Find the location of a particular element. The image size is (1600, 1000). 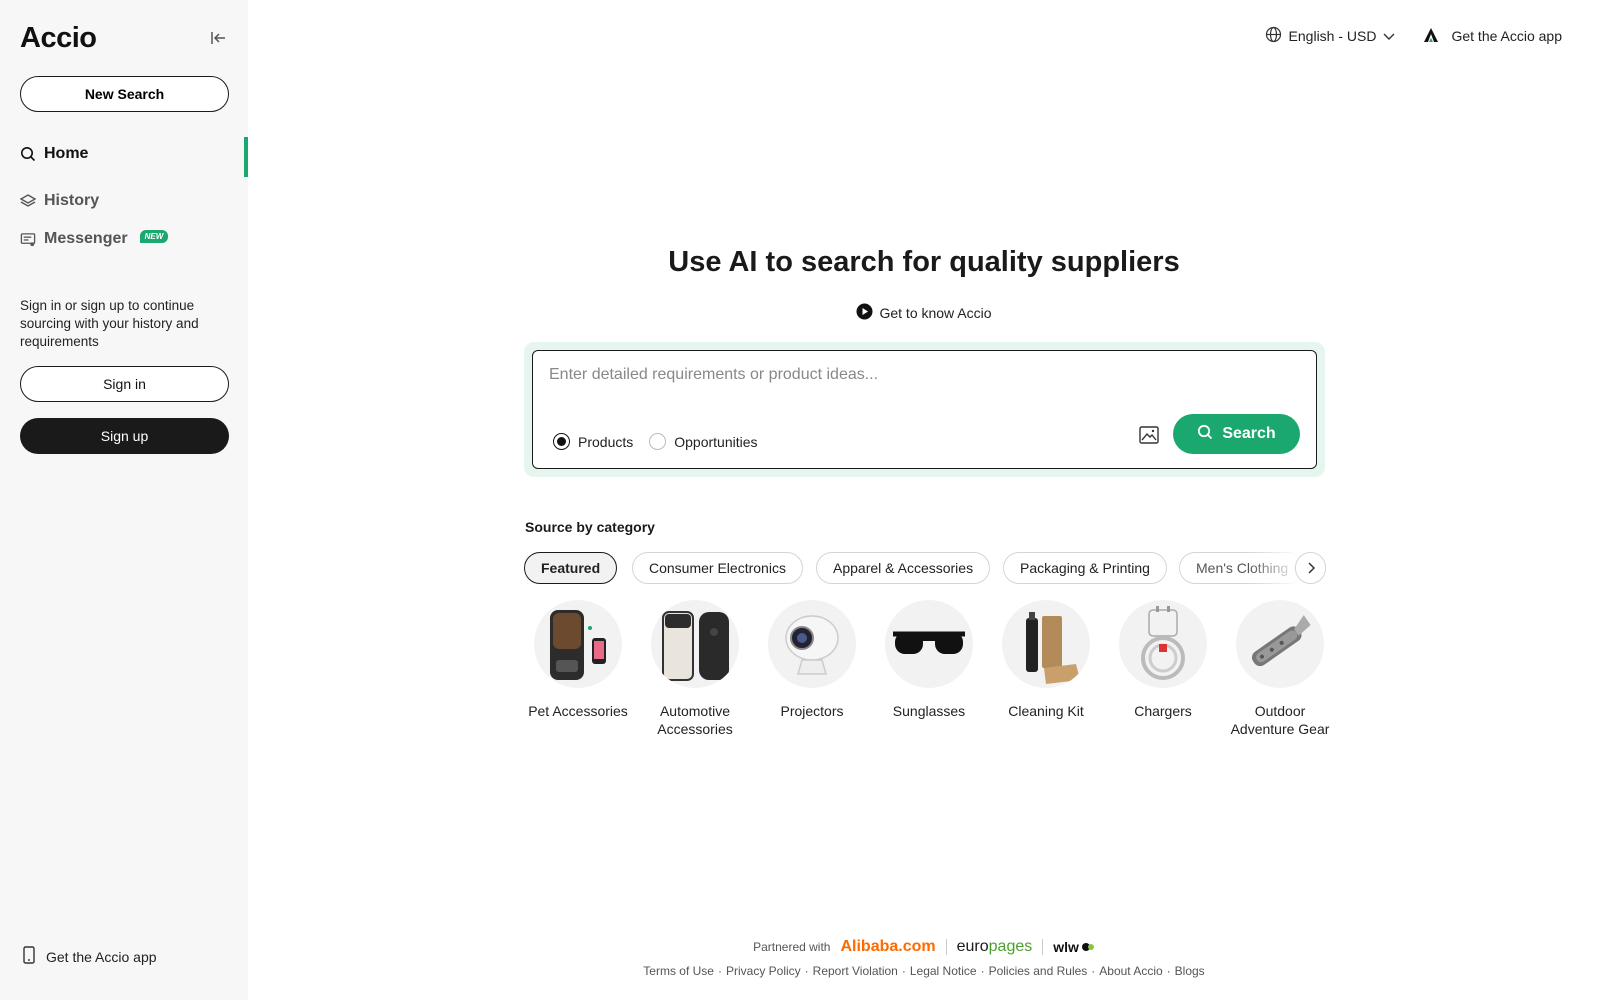

category-cleaning-kit: Cleaning Kit is located at coordinates (1046, 660).